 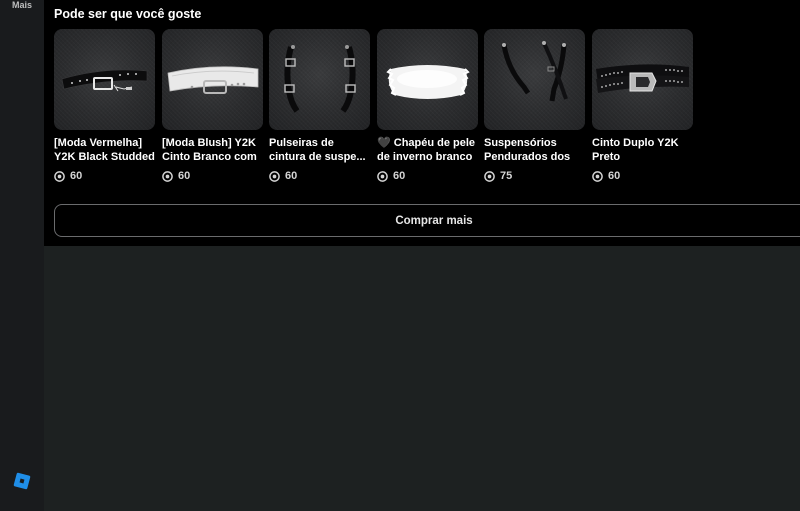 I want to click on price-value: 75, so click(x=506, y=176).